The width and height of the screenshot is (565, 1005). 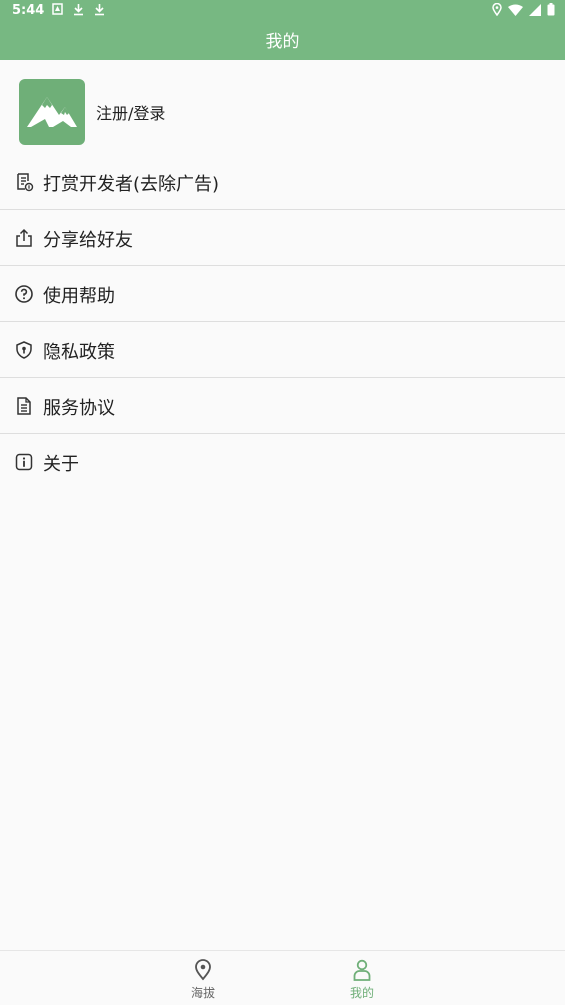 What do you see at coordinates (57, 9) in the screenshot?
I see `notification-icon` at bounding box center [57, 9].